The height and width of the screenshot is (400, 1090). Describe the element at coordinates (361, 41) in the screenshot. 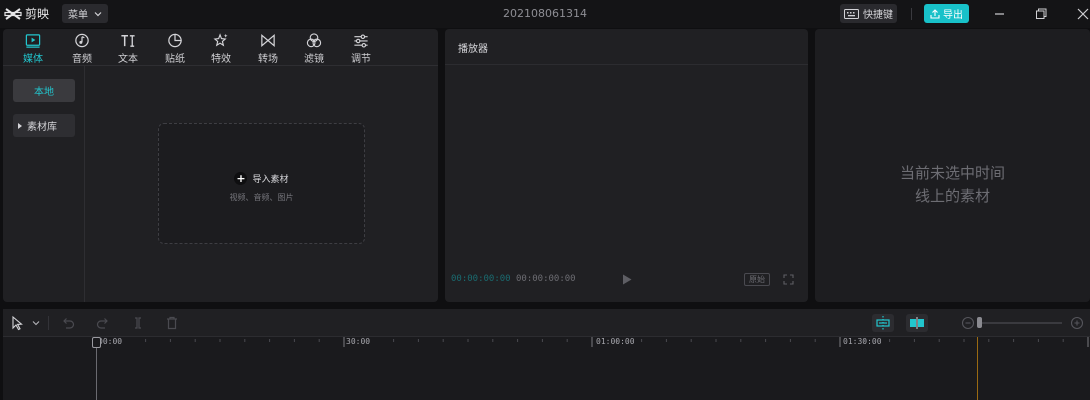

I see `adjust-icon` at that location.